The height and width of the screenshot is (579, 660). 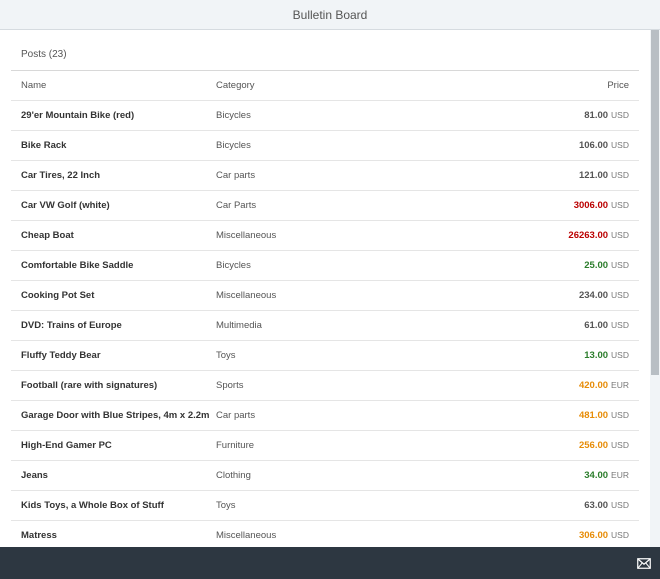 What do you see at coordinates (78, 115) in the screenshot?
I see `post-name: 29'er Mountain Bike (red)` at bounding box center [78, 115].